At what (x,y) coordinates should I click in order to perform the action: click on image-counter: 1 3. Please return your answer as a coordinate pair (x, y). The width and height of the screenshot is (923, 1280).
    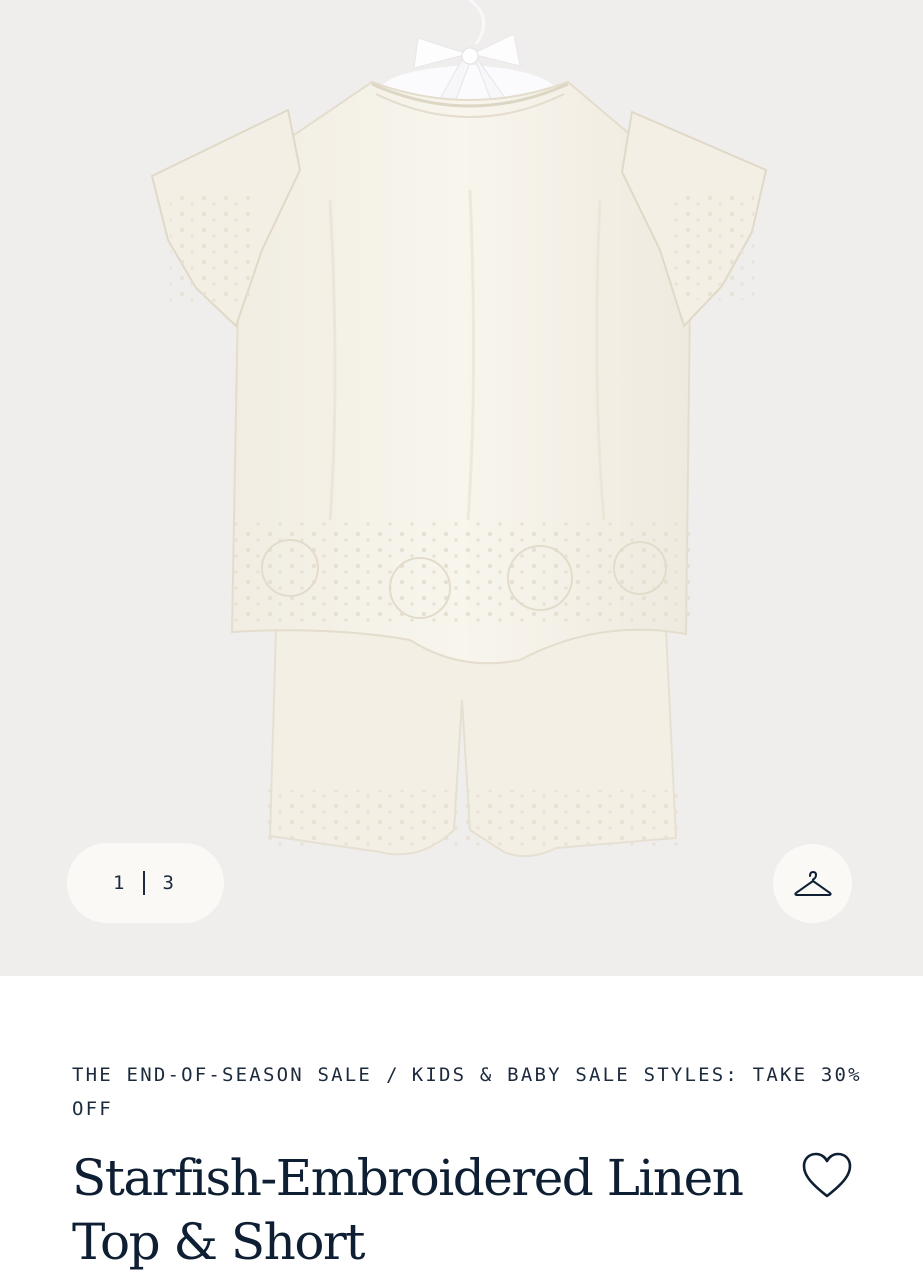
    Looking at the image, I should click on (145, 883).